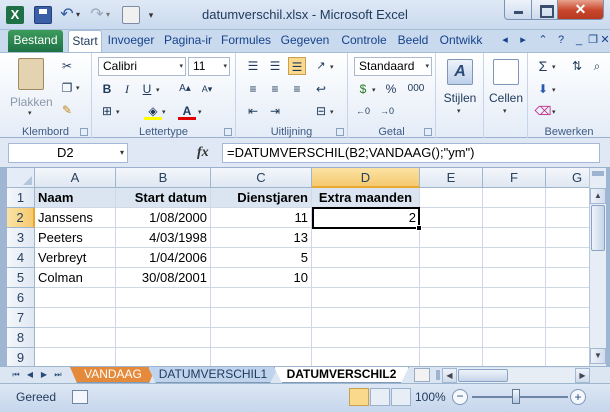 The image size is (610, 412). I want to click on normal-view-button, so click(359, 397).